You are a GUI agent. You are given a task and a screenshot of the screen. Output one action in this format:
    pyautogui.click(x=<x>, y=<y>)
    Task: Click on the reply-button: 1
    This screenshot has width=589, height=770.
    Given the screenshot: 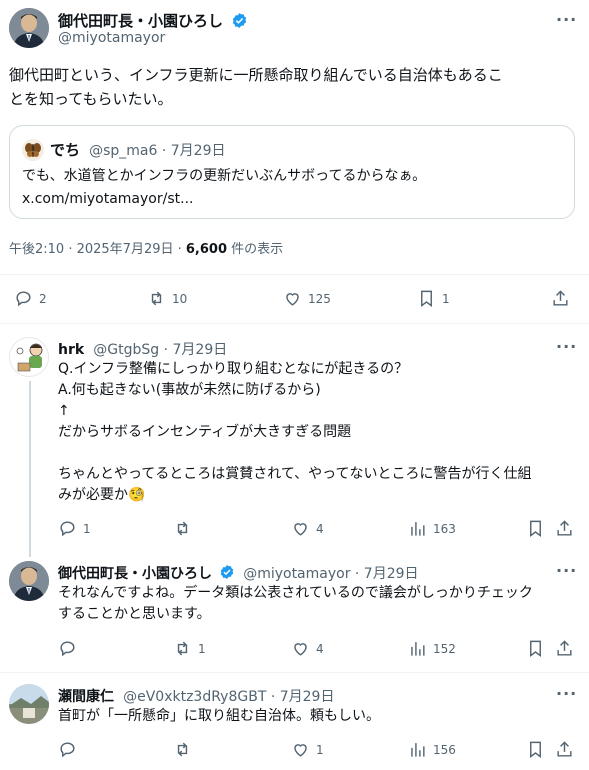 What is the action you would take?
    pyautogui.click(x=74, y=528)
    